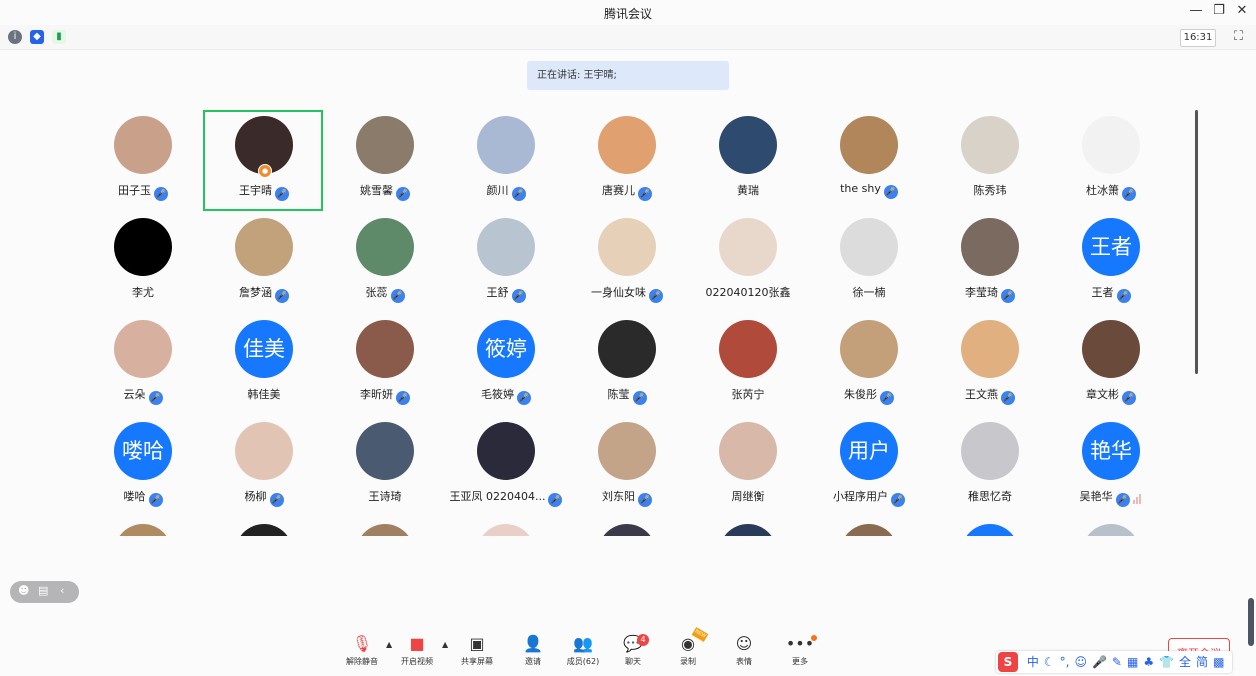 This screenshot has height=676, width=1256. I want to click on share-screen-button: ▣ 共享屏幕, so click(477, 652).